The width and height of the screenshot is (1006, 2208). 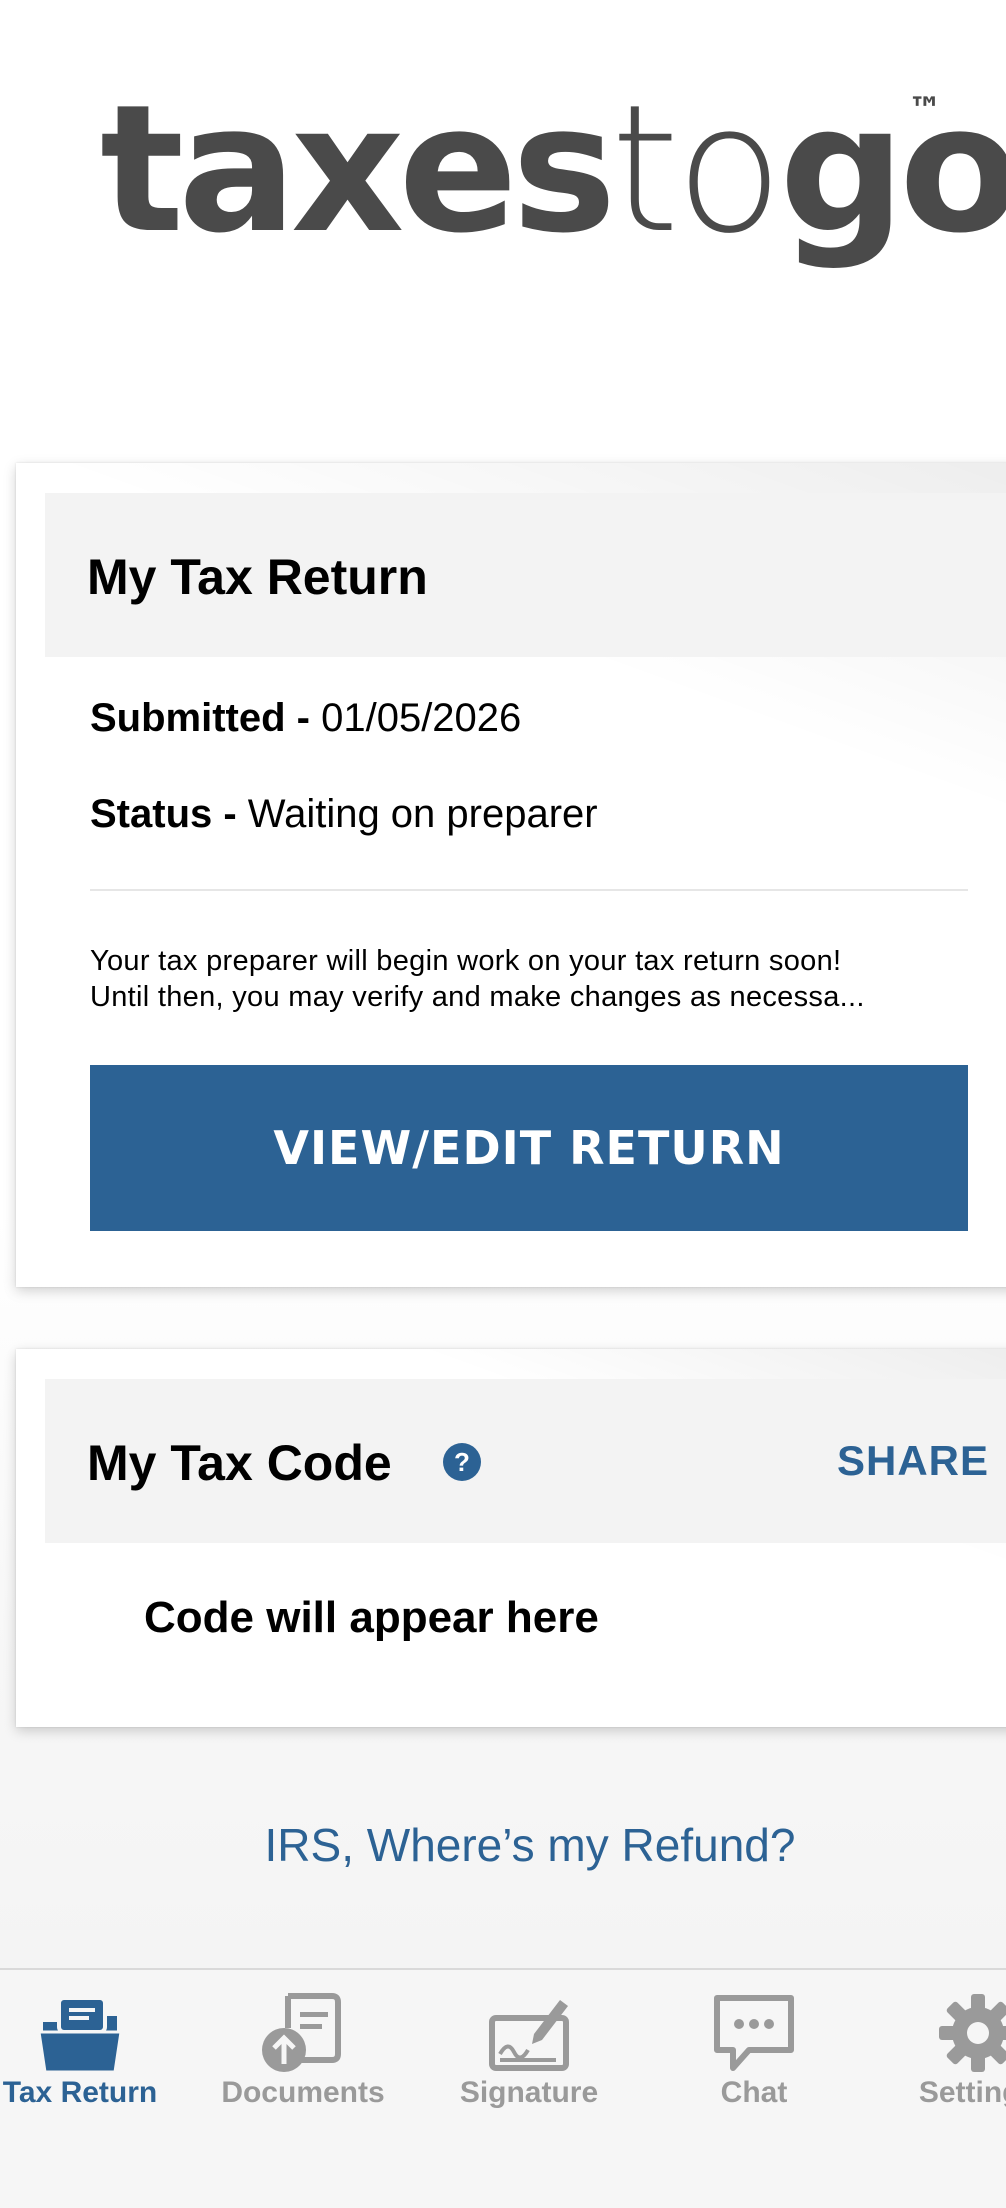 I want to click on divider, so click(x=529, y=890).